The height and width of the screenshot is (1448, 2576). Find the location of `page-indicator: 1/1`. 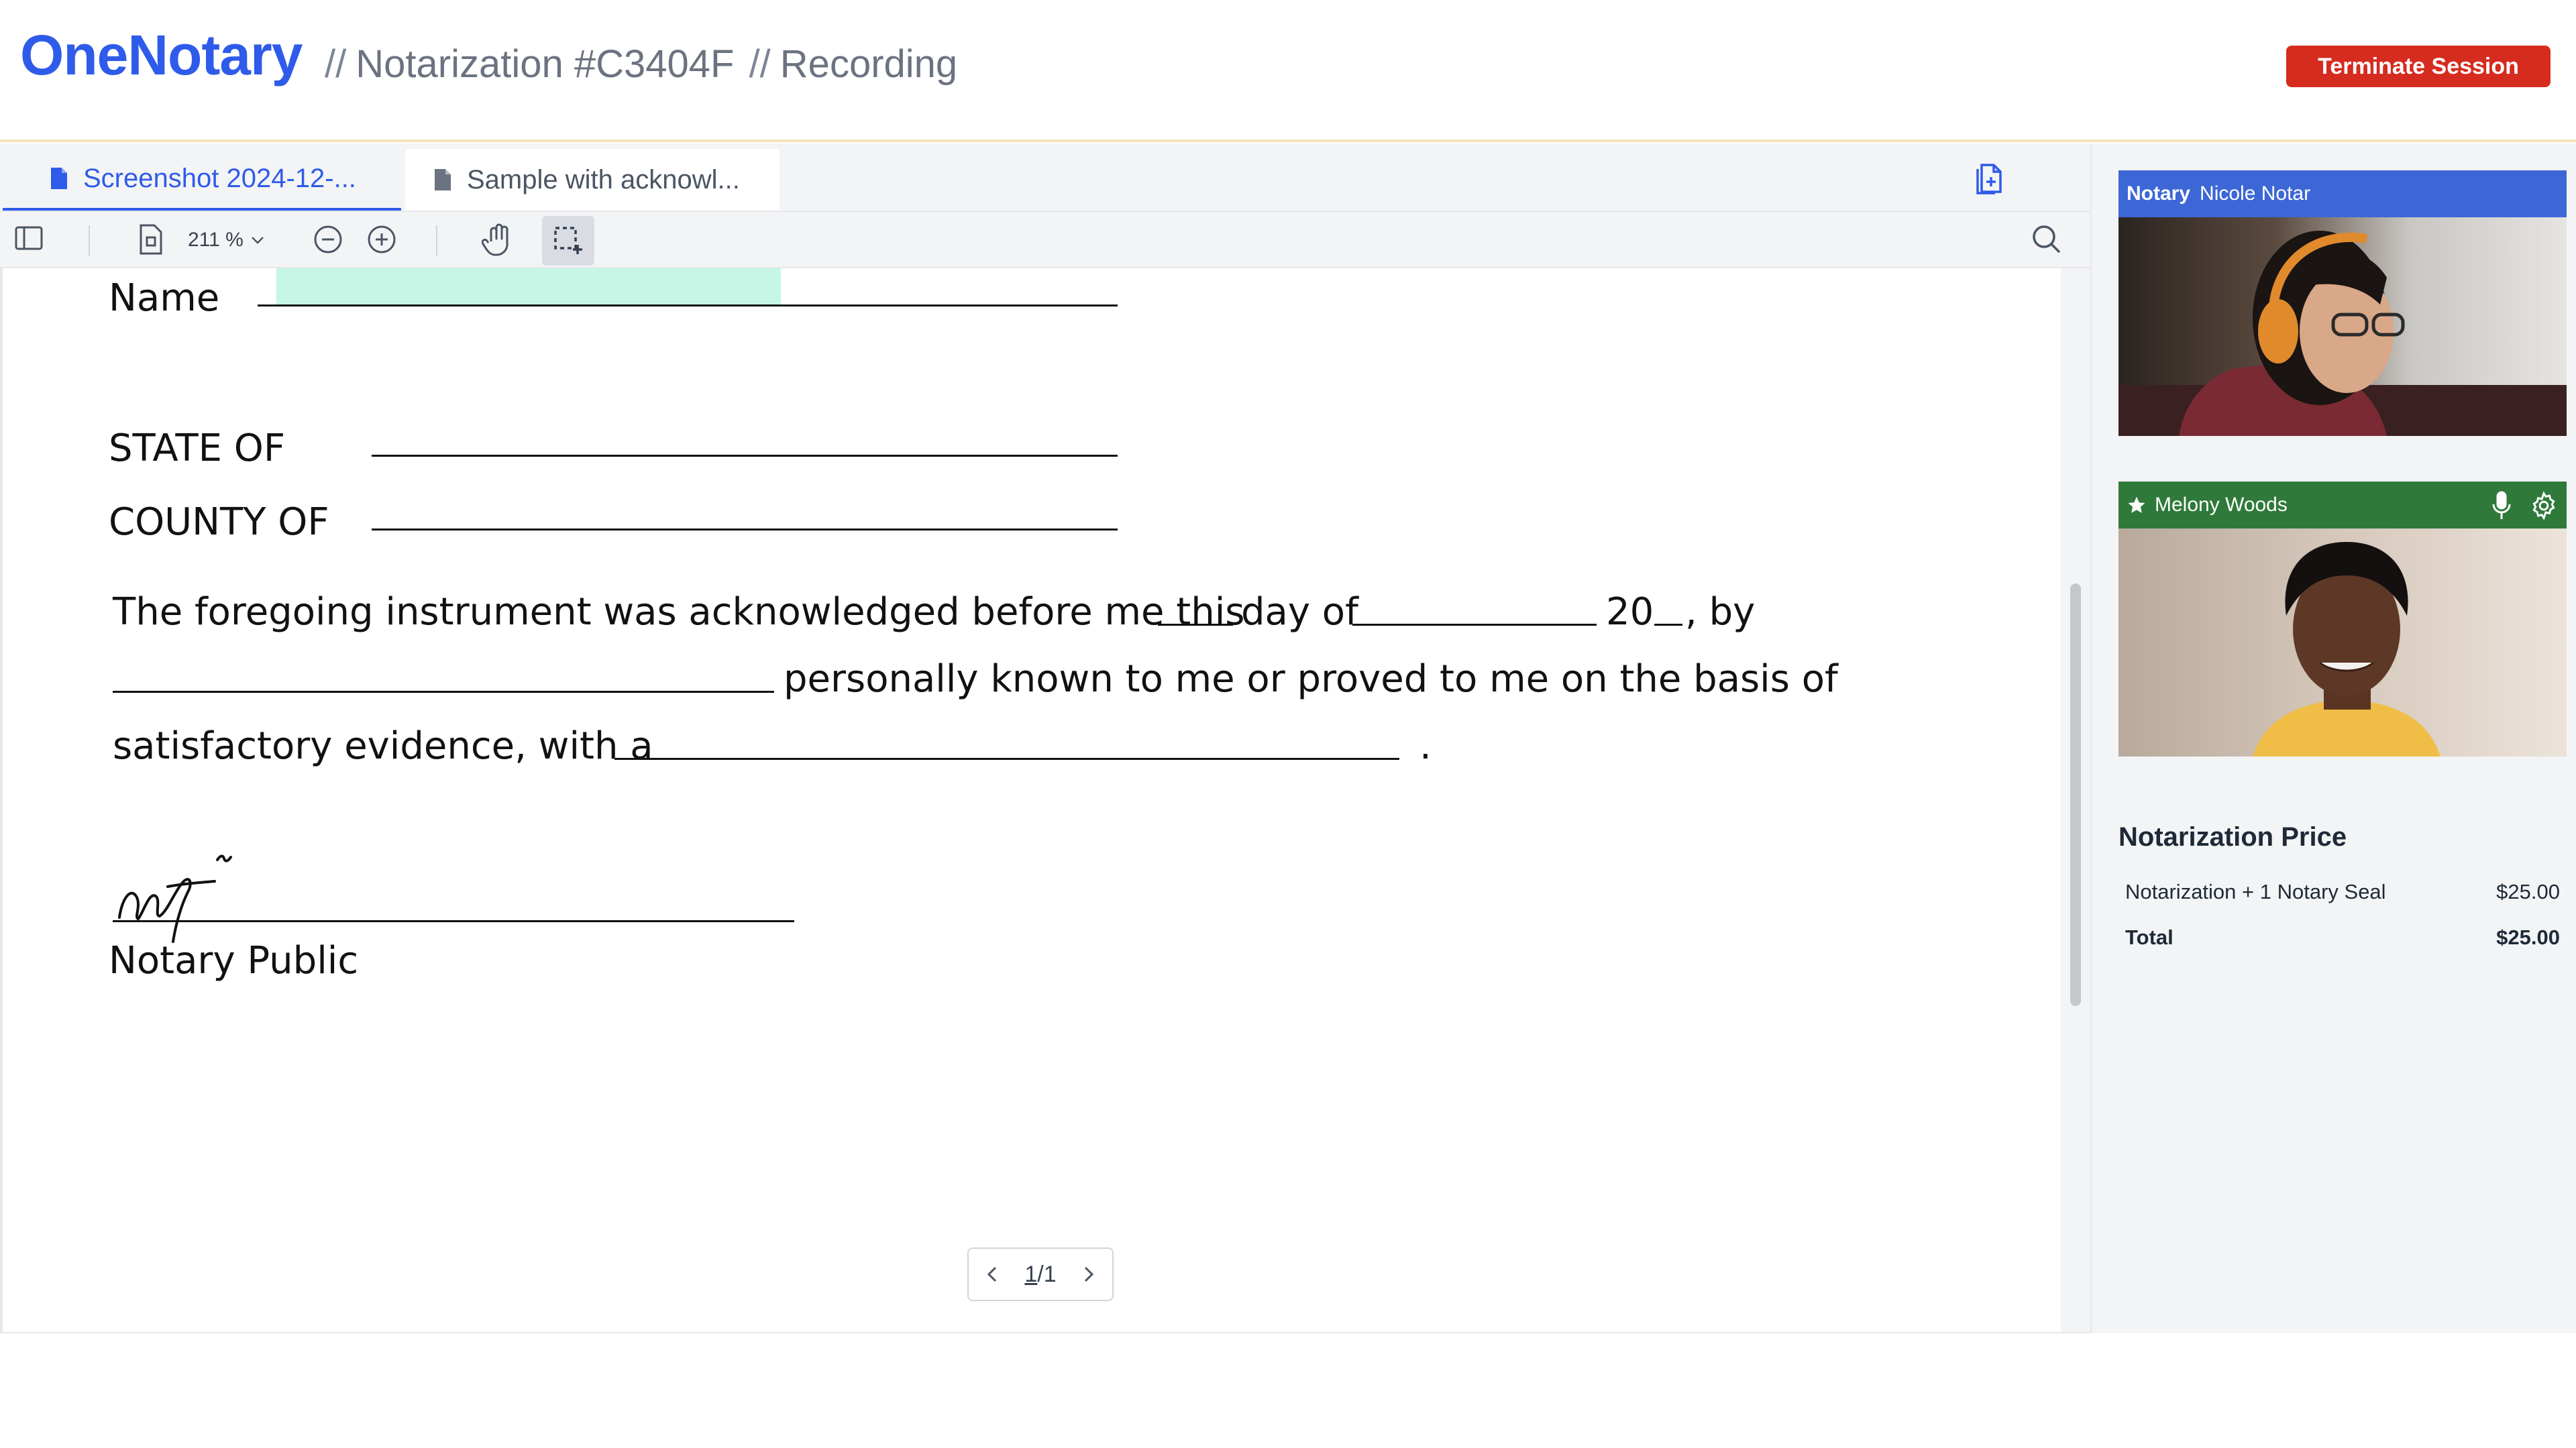

page-indicator: 1/1 is located at coordinates (1040, 1275).